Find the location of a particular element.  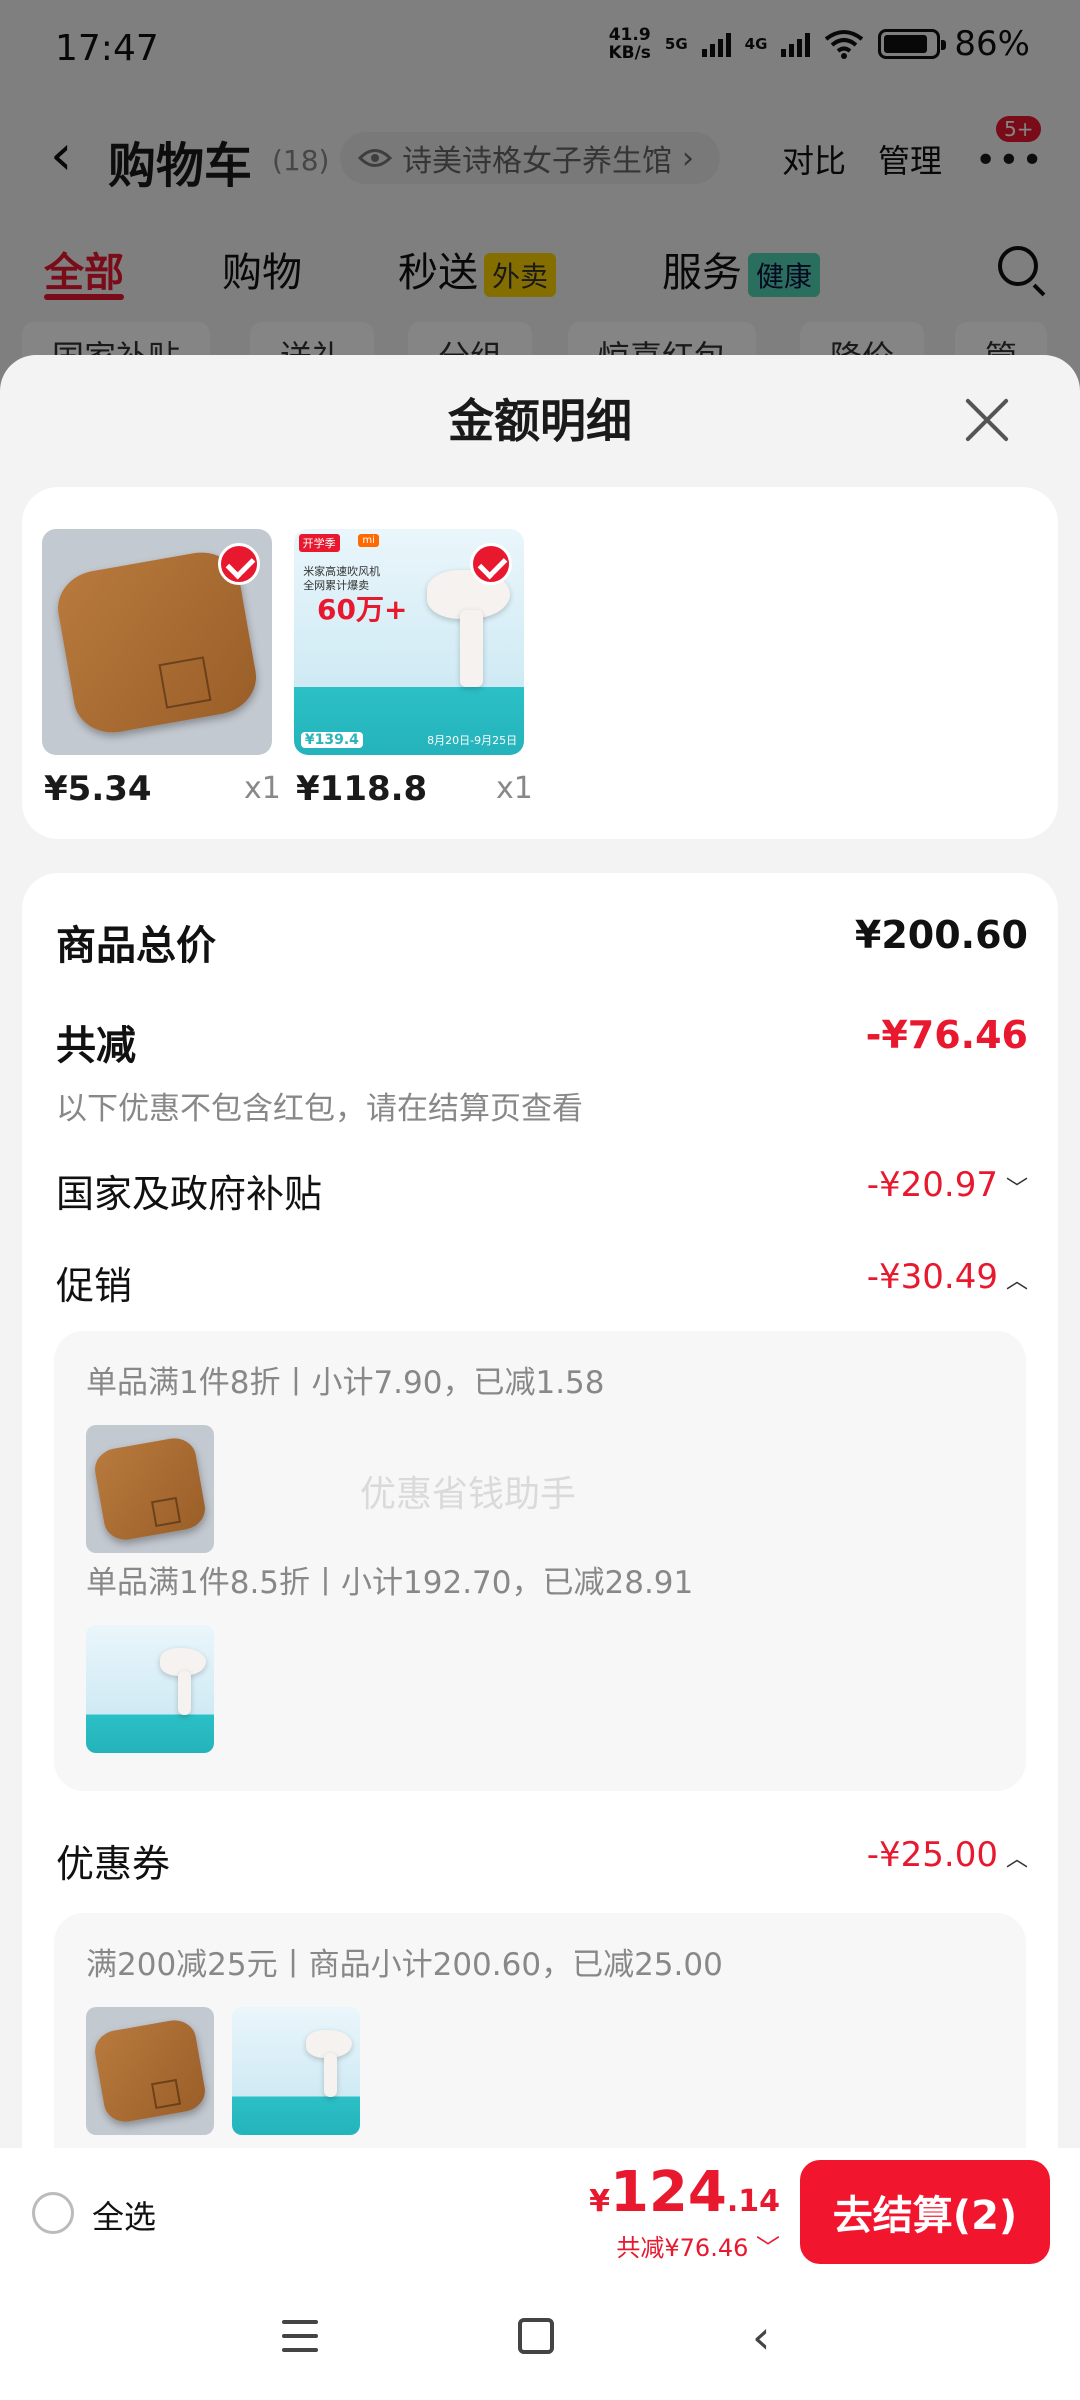

total-saving-toggle: 共减¥76.46 ﹀ is located at coordinates (698, 2245).